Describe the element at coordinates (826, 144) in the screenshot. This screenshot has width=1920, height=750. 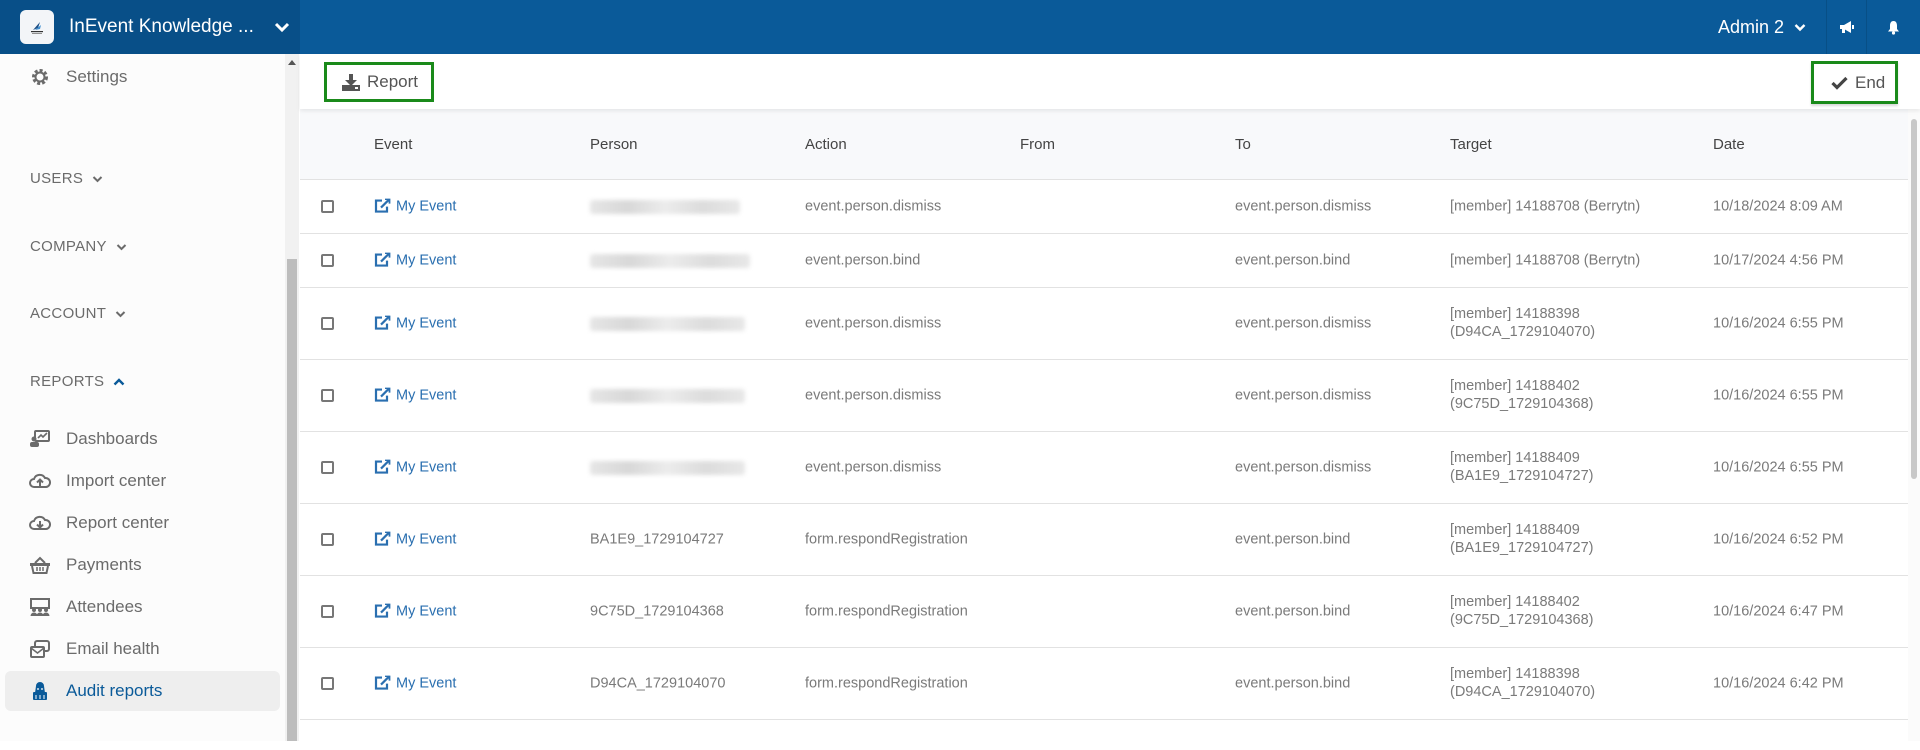
I see `column-header-action: Action` at that location.